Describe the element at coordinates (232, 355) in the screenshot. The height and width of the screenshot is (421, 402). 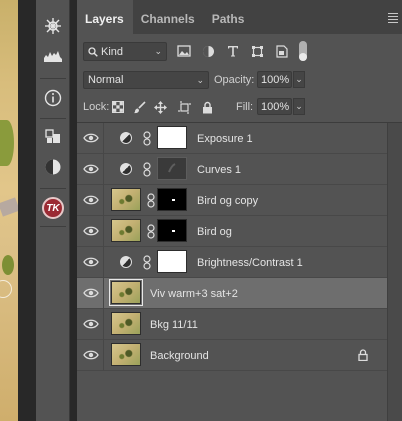
I see `layer-row-background: Background` at that location.